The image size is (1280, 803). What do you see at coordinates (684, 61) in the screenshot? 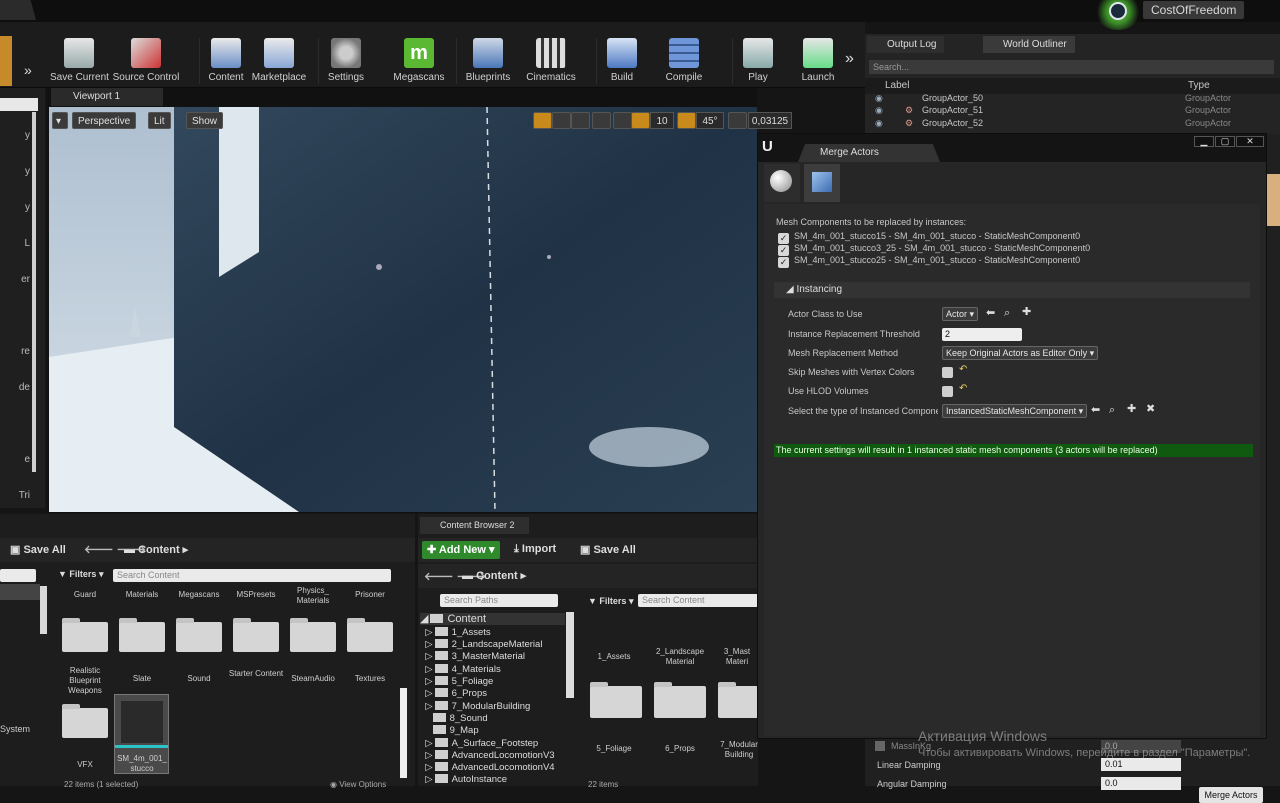
I see `compile-button: Compile` at bounding box center [684, 61].